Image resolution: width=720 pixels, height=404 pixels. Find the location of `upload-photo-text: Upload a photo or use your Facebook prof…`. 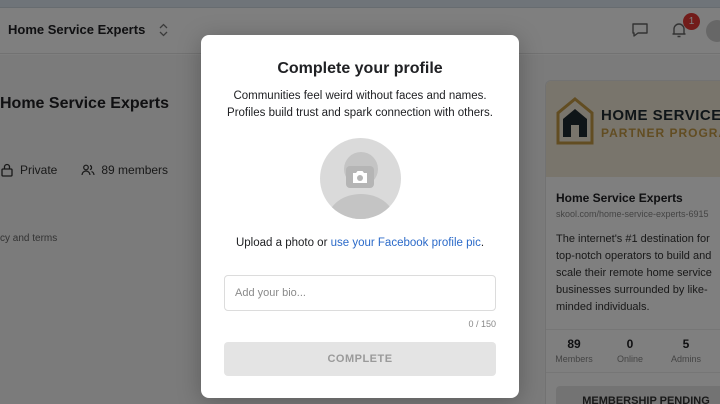

upload-photo-text: Upload a photo or use your Facebook prof… is located at coordinates (360, 243).